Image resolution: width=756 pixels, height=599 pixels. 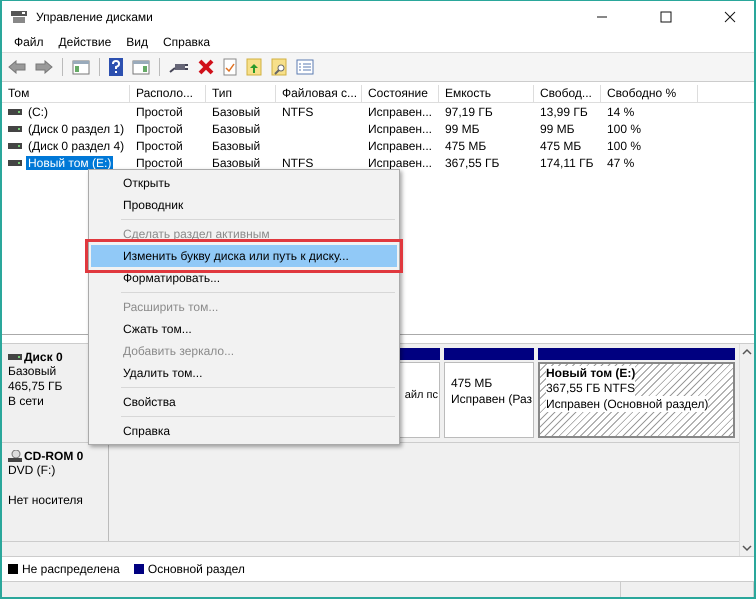 I want to click on window-title: Управление дисками, so click(x=94, y=17).